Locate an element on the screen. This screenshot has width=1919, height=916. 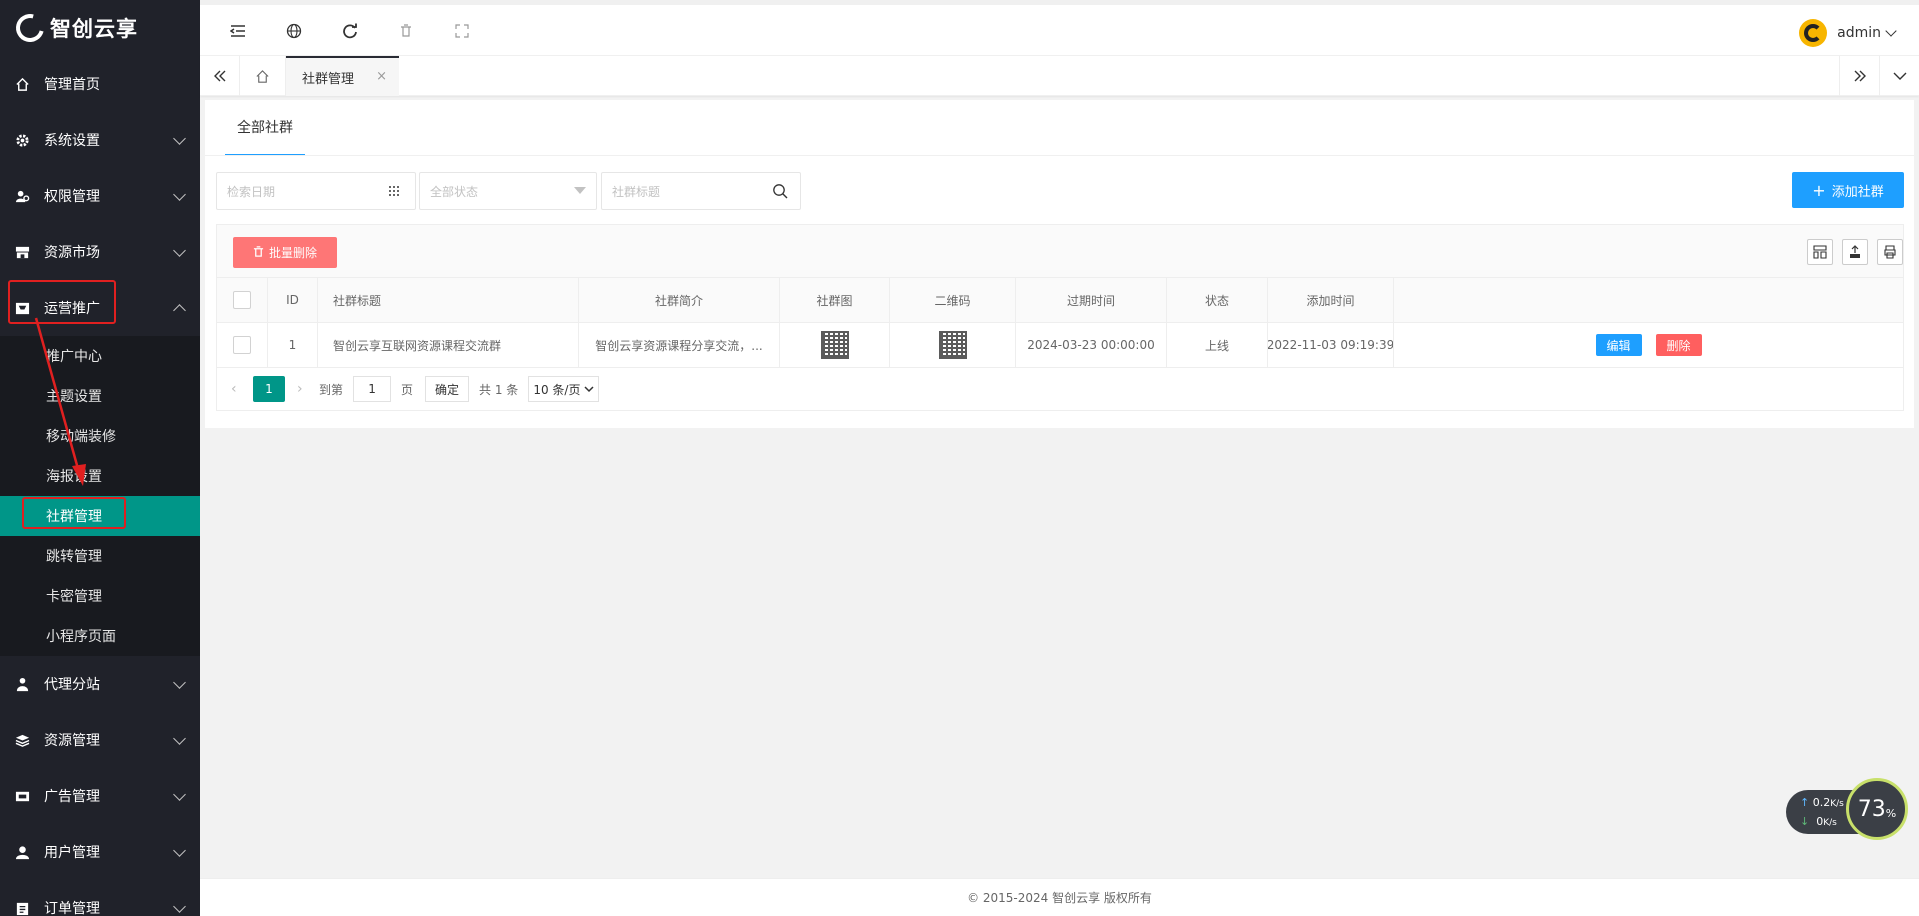
tab-home-icon is located at coordinates (263, 76).